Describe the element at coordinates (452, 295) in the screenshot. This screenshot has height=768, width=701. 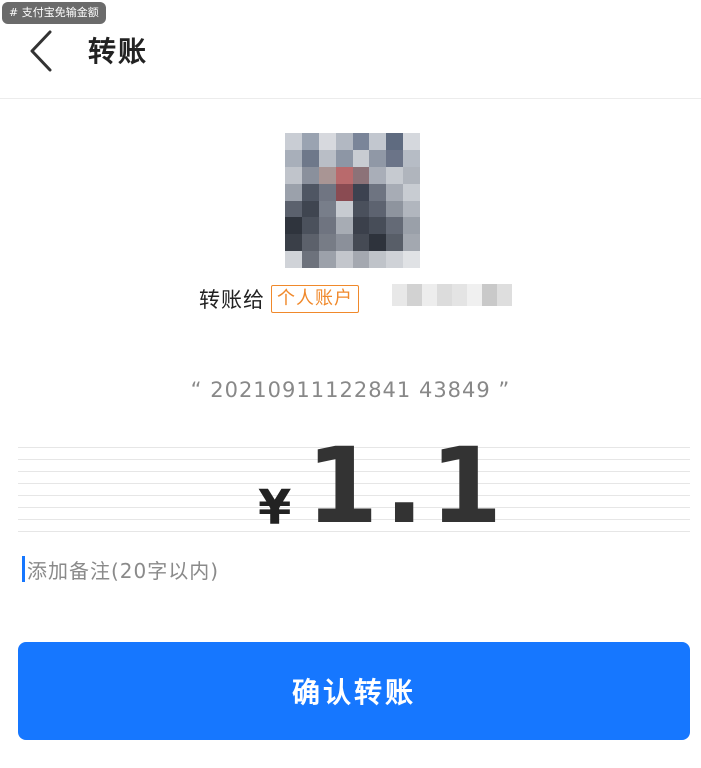
I see `recipient-name-blurred` at that location.